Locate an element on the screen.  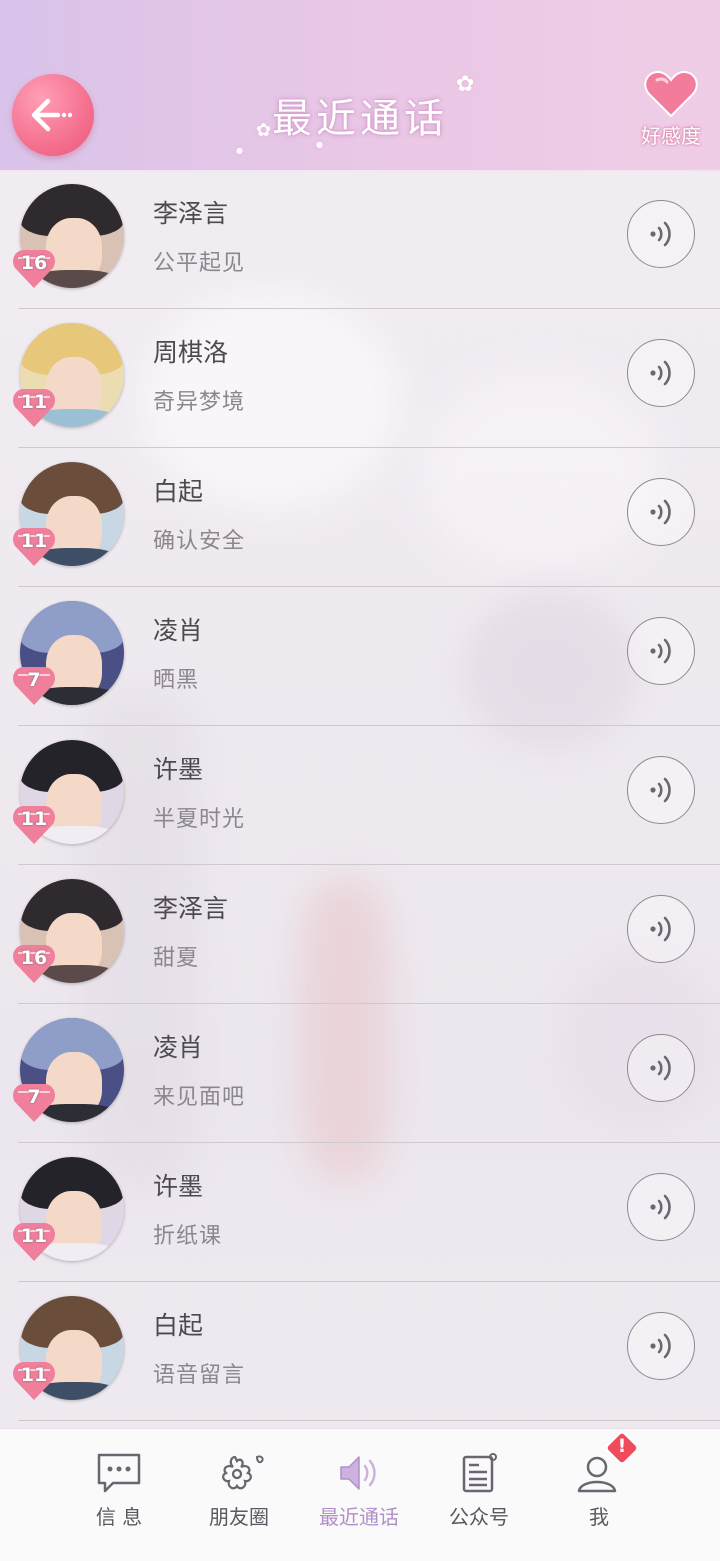
page-title: 最近通话 is located at coordinates (360, 119).